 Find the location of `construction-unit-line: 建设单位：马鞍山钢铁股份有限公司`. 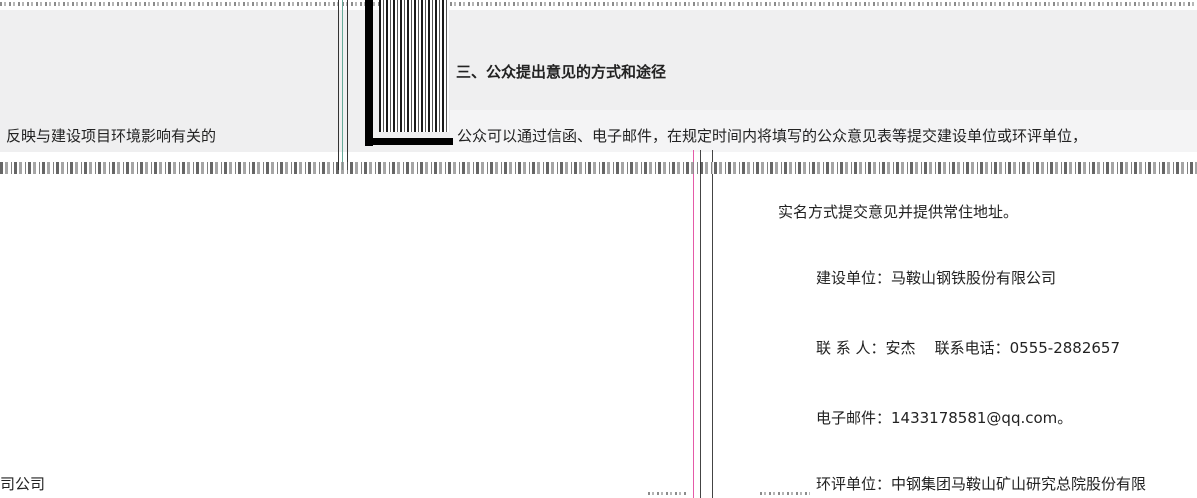

construction-unit-line: 建设单位：马鞍山钢铁股份有限公司 is located at coordinates (936, 278).